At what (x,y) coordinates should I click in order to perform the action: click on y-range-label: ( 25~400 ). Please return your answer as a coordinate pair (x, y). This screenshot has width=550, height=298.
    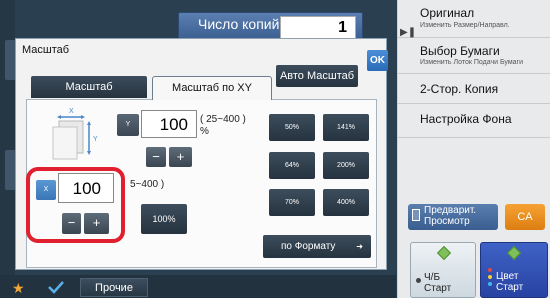
    Looking at the image, I should click on (223, 119).